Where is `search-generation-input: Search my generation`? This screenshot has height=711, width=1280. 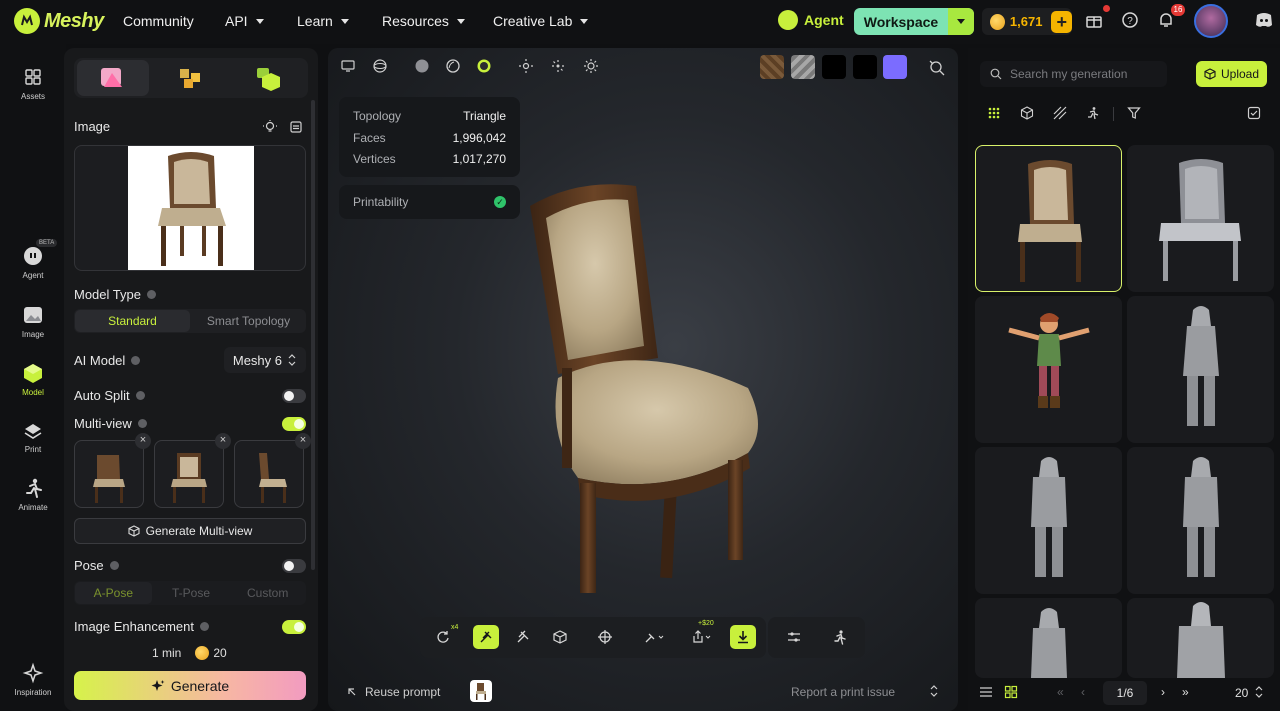 search-generation-input: Search my generation is located at coordinates (1073, 74).